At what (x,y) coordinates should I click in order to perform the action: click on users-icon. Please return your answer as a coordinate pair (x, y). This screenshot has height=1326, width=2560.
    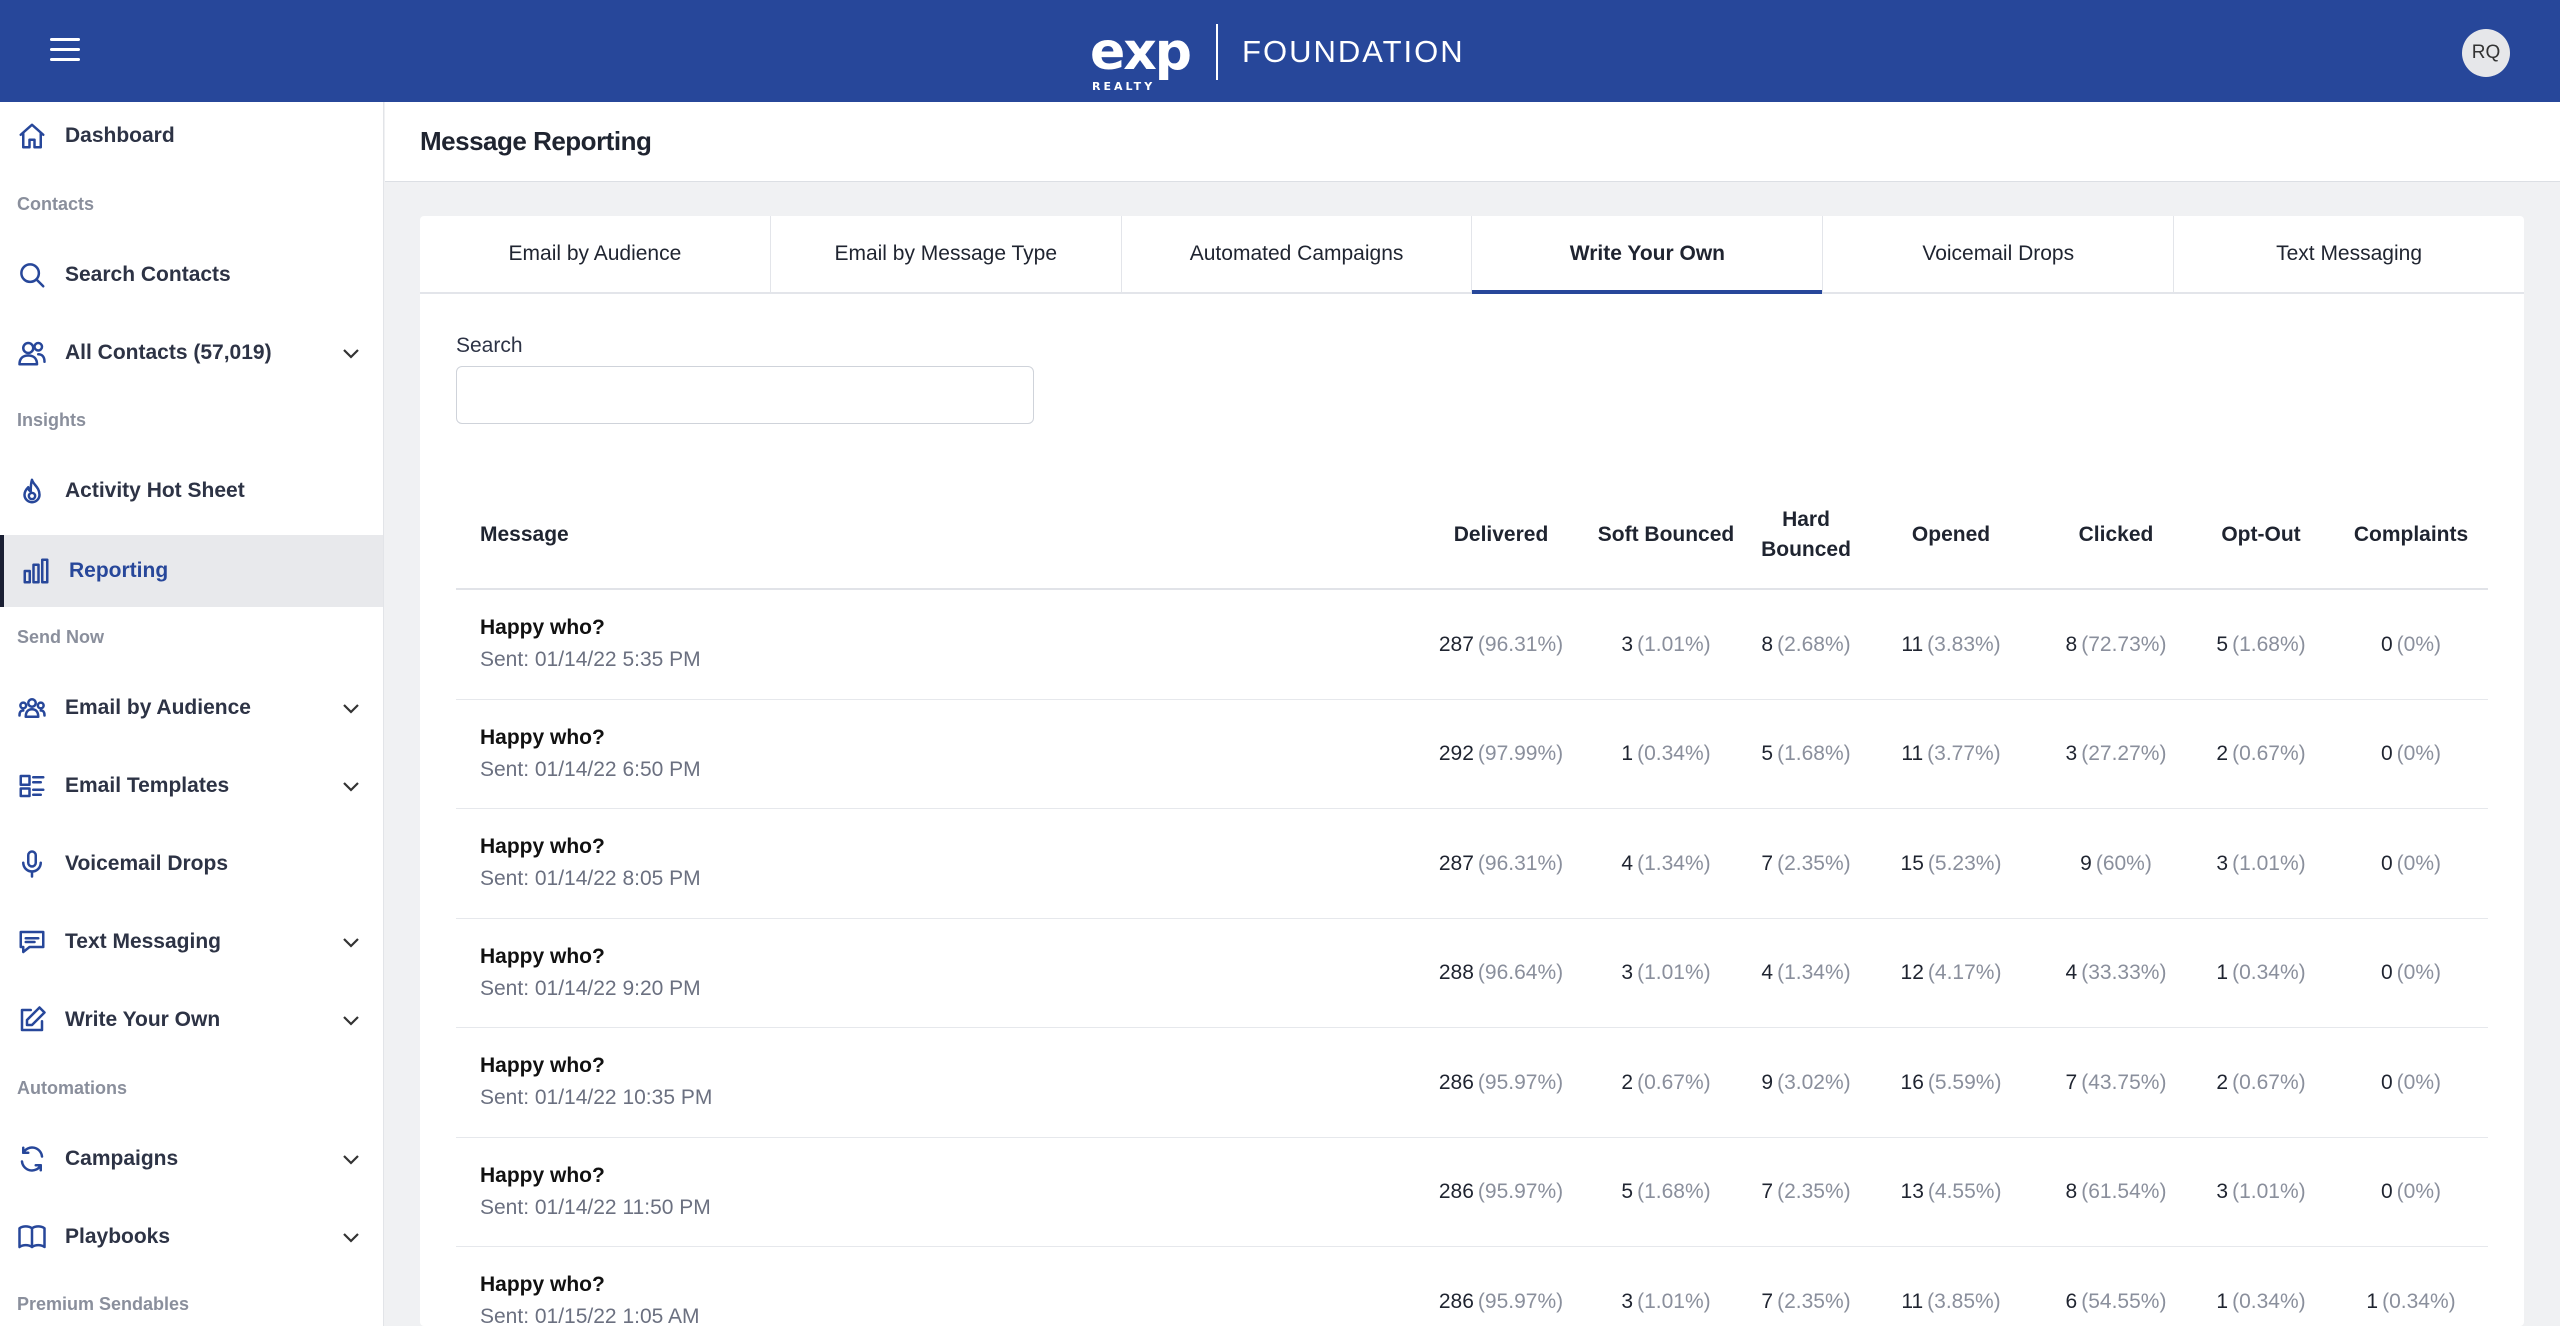
    Looking at the image, I should click on (32, 353).